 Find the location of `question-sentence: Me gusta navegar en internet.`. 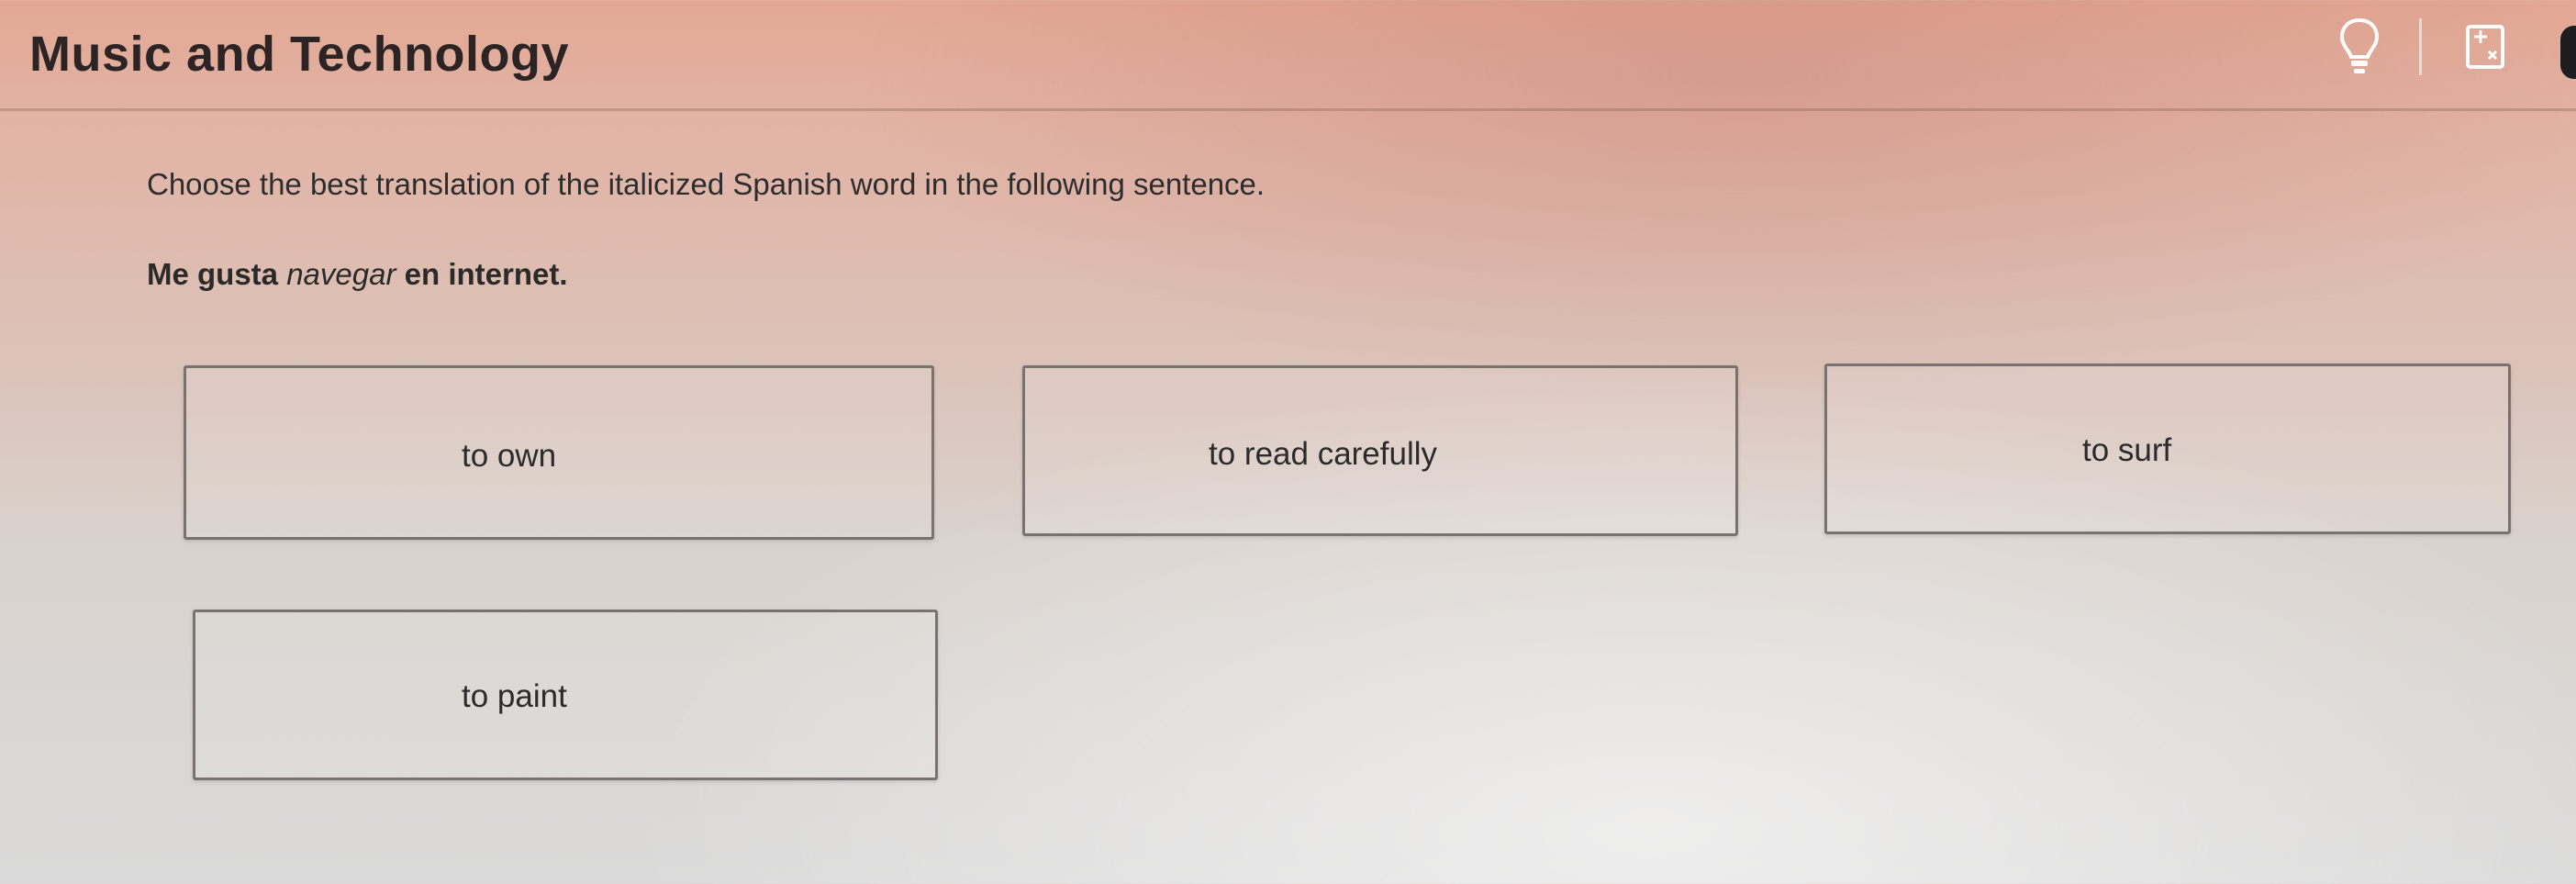

question-sentence: Me gusta navegar en internet. is located at coordinates (357, 274).